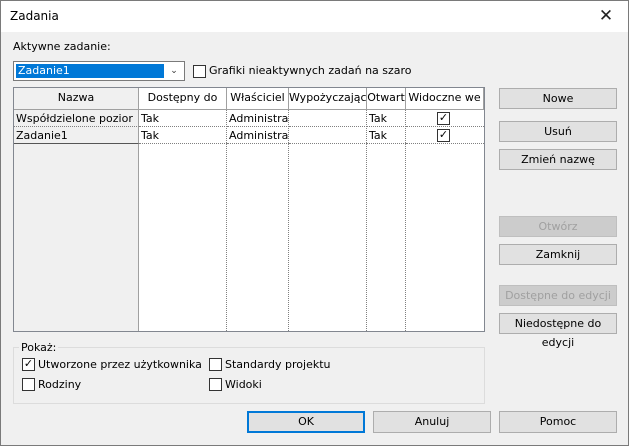  Describe the element at coordinates (243, 384) in the screenshot. I see `views-label: Widoki` at that location.